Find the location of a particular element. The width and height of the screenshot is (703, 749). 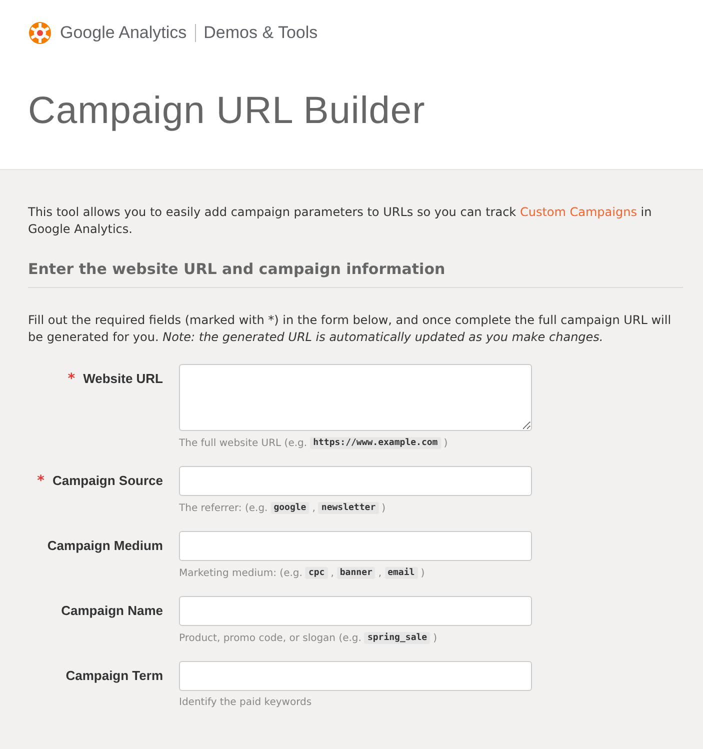

field-label: Campaign Medium is located at coordinates (105, 545).